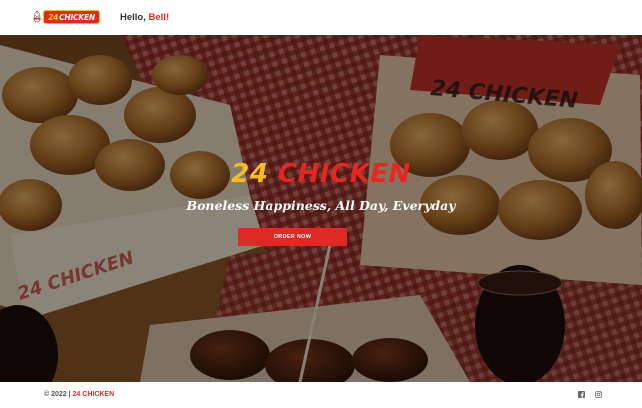 The width and height of the screenshot is (642, 408). Describe the element at coordinates (134, 17) in the screenshot. I see `greeting-prefix: Hello,` at that location.